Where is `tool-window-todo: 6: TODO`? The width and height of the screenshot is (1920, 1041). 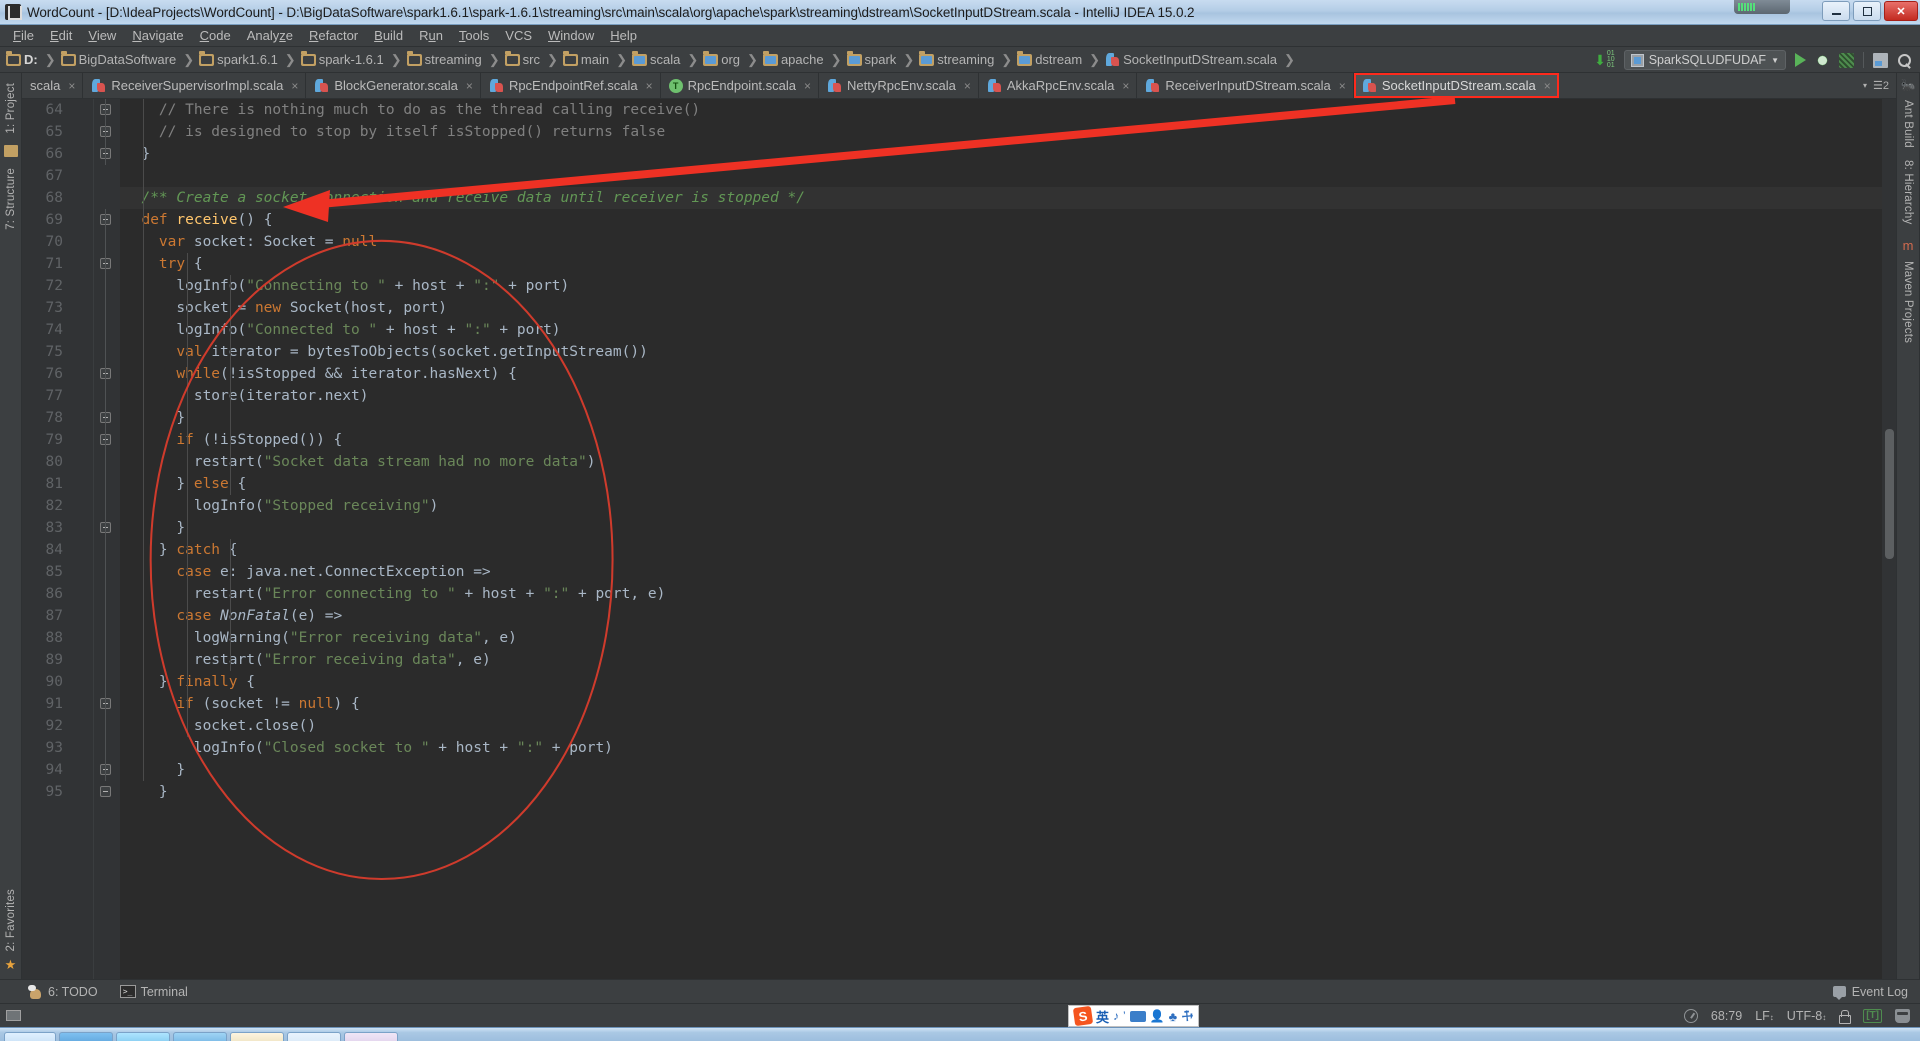
tool-window-todo: 6: TODO is located at coordinates (63, 991).